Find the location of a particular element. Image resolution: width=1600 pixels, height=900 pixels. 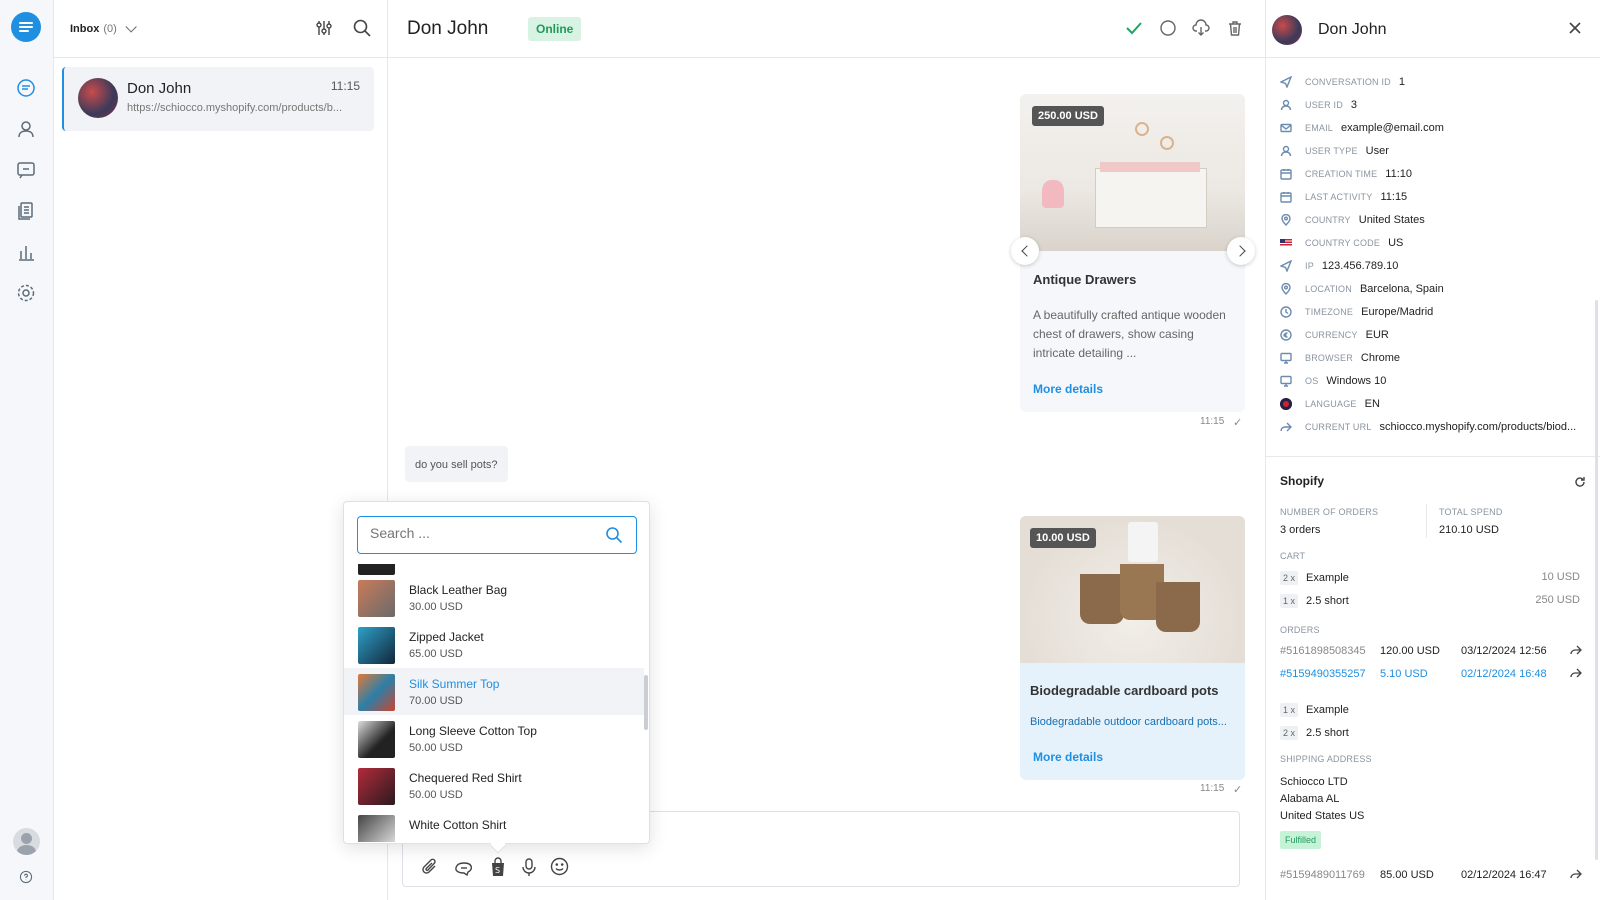

product-search-box is located at coordinates (497, 535).